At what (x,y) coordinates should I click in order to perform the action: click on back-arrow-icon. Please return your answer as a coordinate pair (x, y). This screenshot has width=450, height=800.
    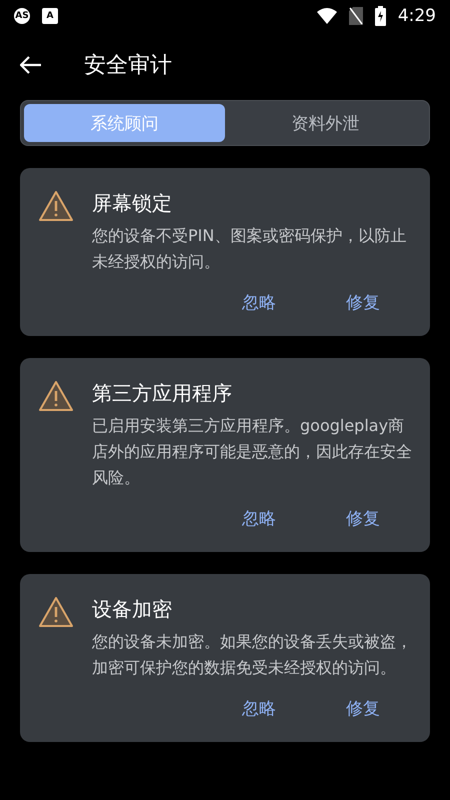
    Looking at the image, I should click on (31, 65).